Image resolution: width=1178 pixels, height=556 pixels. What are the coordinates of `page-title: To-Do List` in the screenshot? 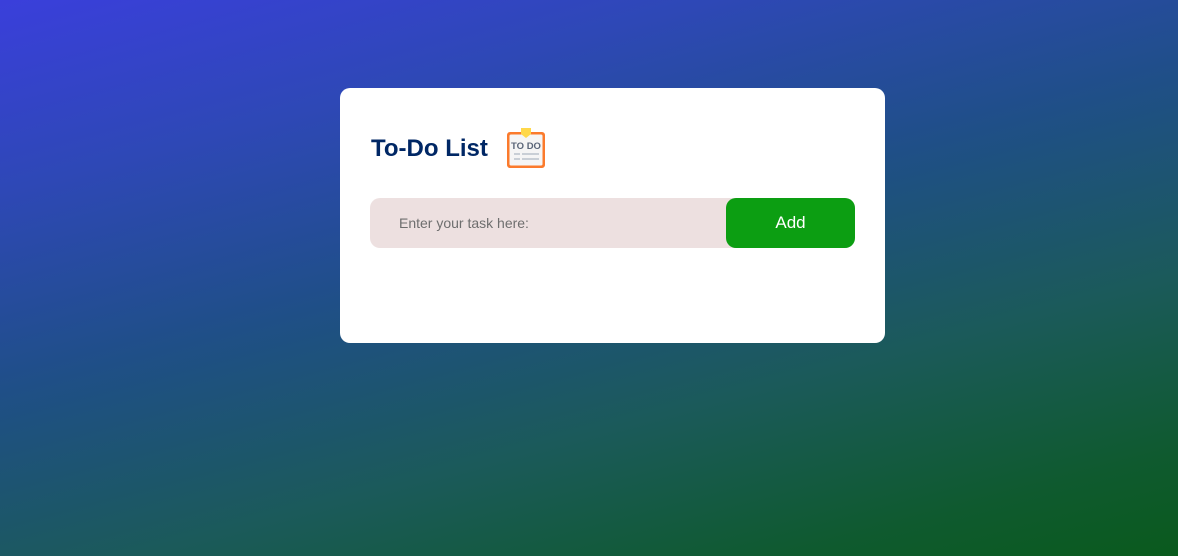 It's located at (429, 148).